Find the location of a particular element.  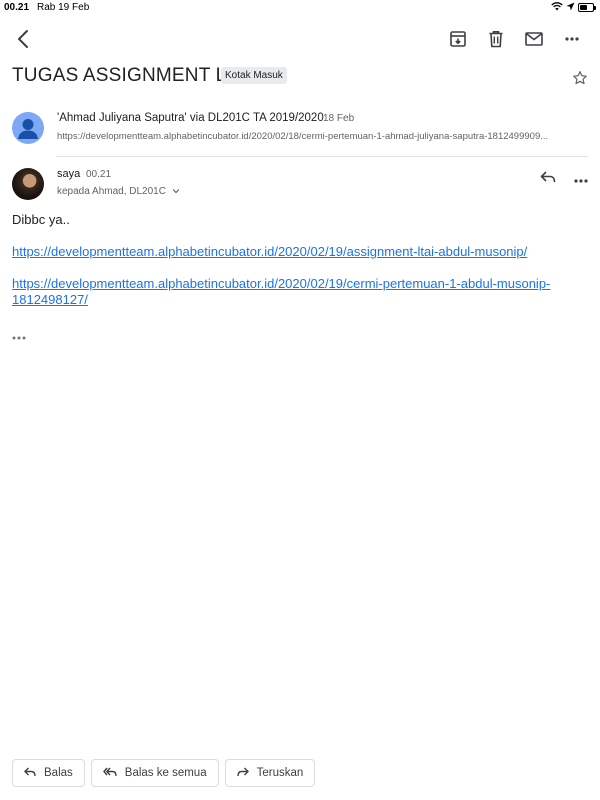

action-bar: Balas Balas ke semua Teruskan is located at coordinates (164, 773).